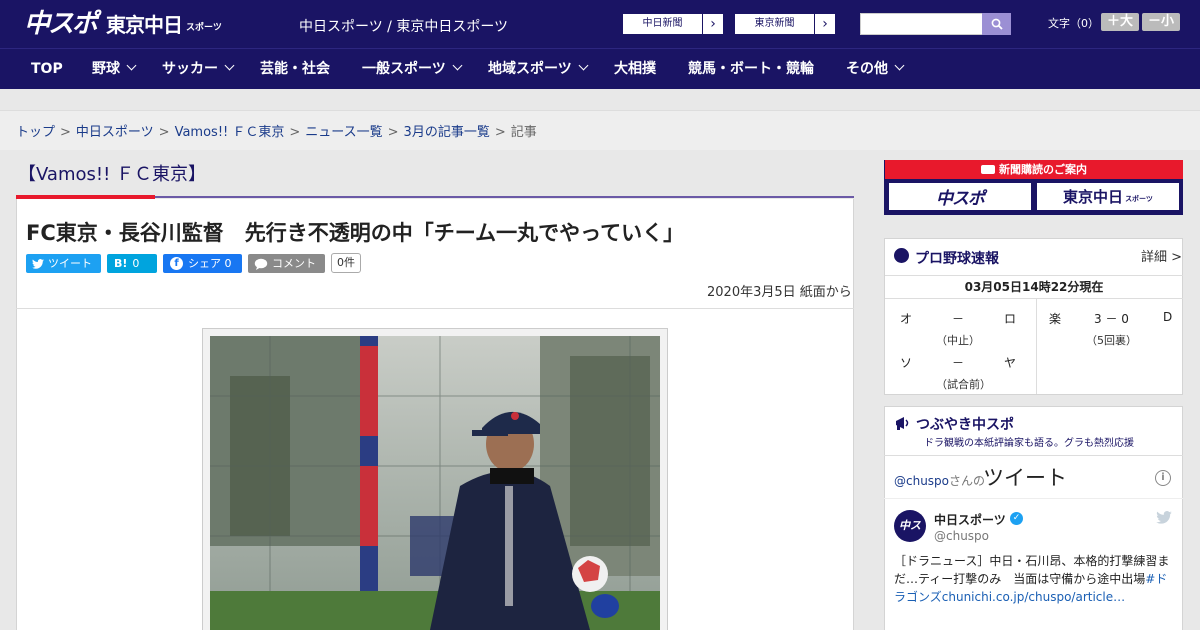  What do you see at coordinates (921, 24) in the screenshot?
I see `search-input` at bounding box center [921, 24].